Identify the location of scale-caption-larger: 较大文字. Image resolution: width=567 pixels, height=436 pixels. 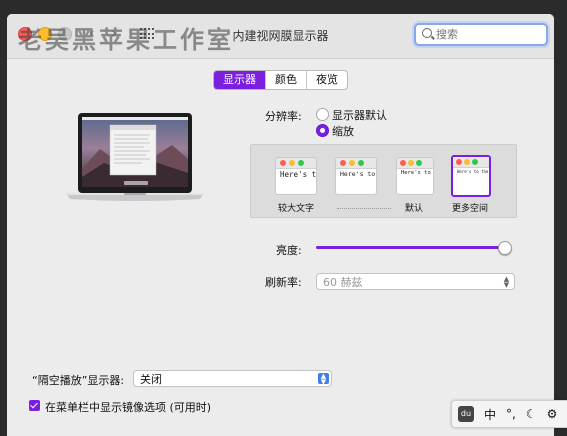
(295, 209).